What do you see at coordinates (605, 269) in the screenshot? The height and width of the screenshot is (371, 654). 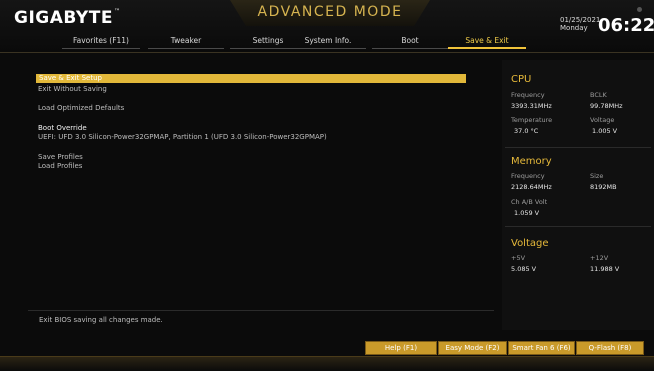 I see `voltage-12v-value: 11.988 V` at bounding box center [605, 269].